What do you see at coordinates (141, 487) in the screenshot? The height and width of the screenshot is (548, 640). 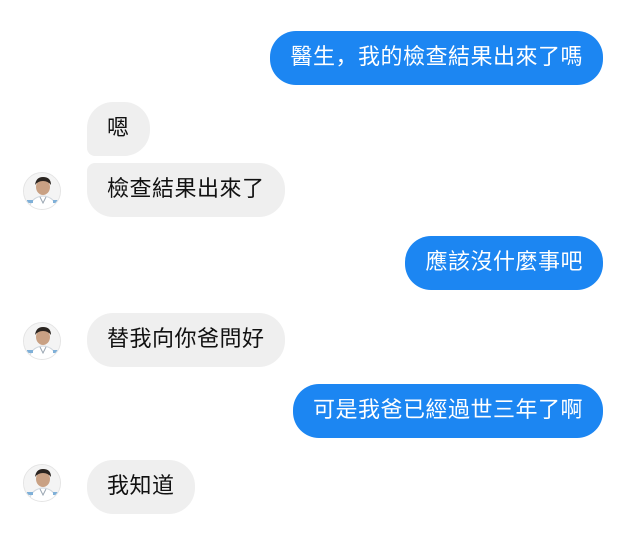 I see `message-bubble-received: 我知道` at bounding box center [141, 487].